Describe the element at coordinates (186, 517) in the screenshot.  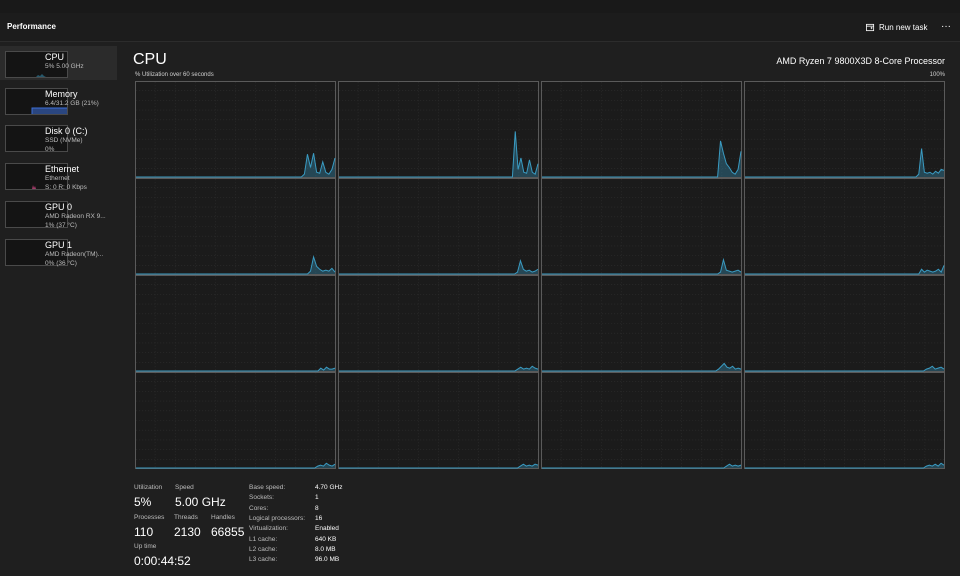
I see `threads-label: Threads` at that location.